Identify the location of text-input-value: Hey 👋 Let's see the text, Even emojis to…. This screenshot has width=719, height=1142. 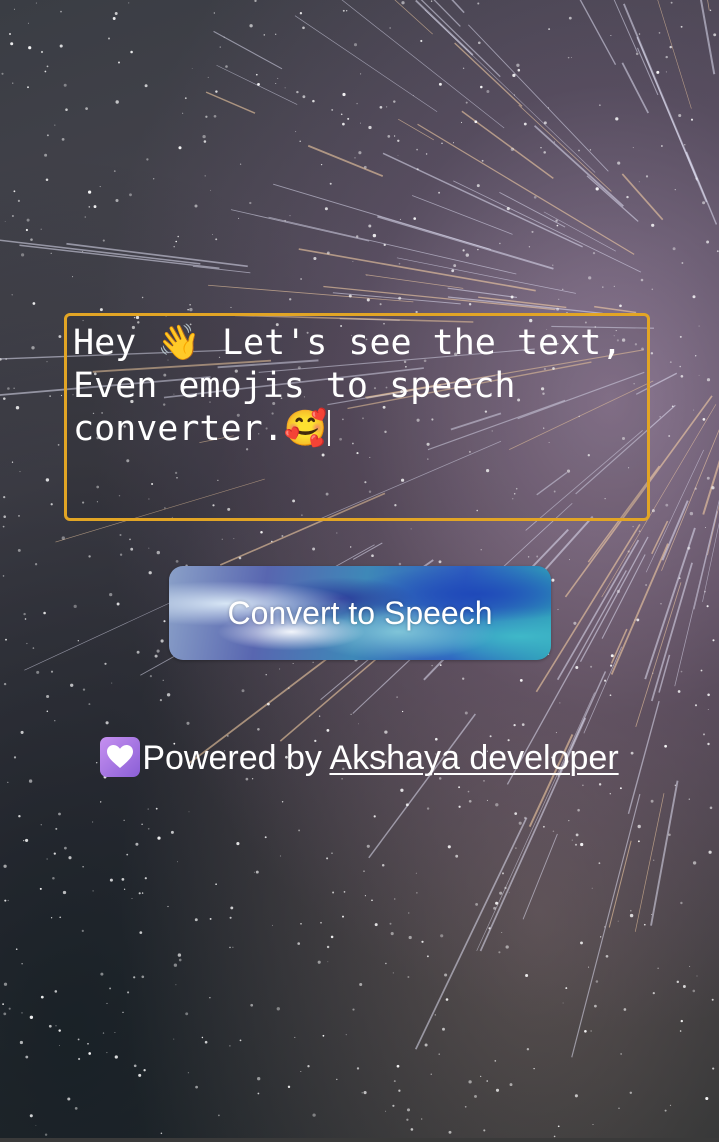
(357, 386).